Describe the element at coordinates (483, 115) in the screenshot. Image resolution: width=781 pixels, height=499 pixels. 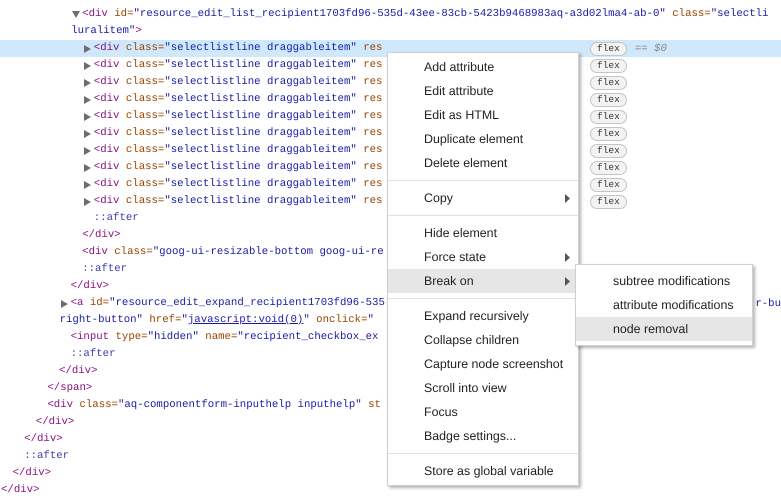
I see `menu-item: Edit as HTML` at that location.